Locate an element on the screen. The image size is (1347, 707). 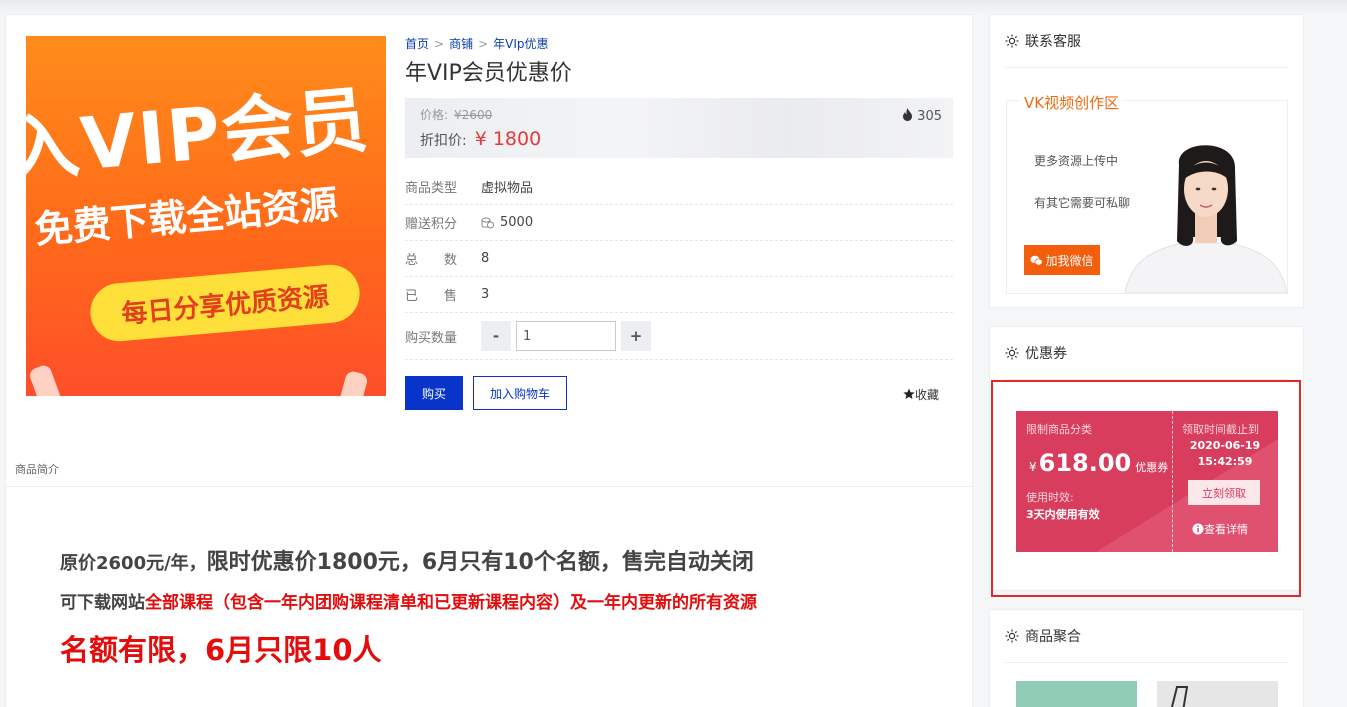
description-original-price: 原价2600元/年， is located at coordinates (133, 563).